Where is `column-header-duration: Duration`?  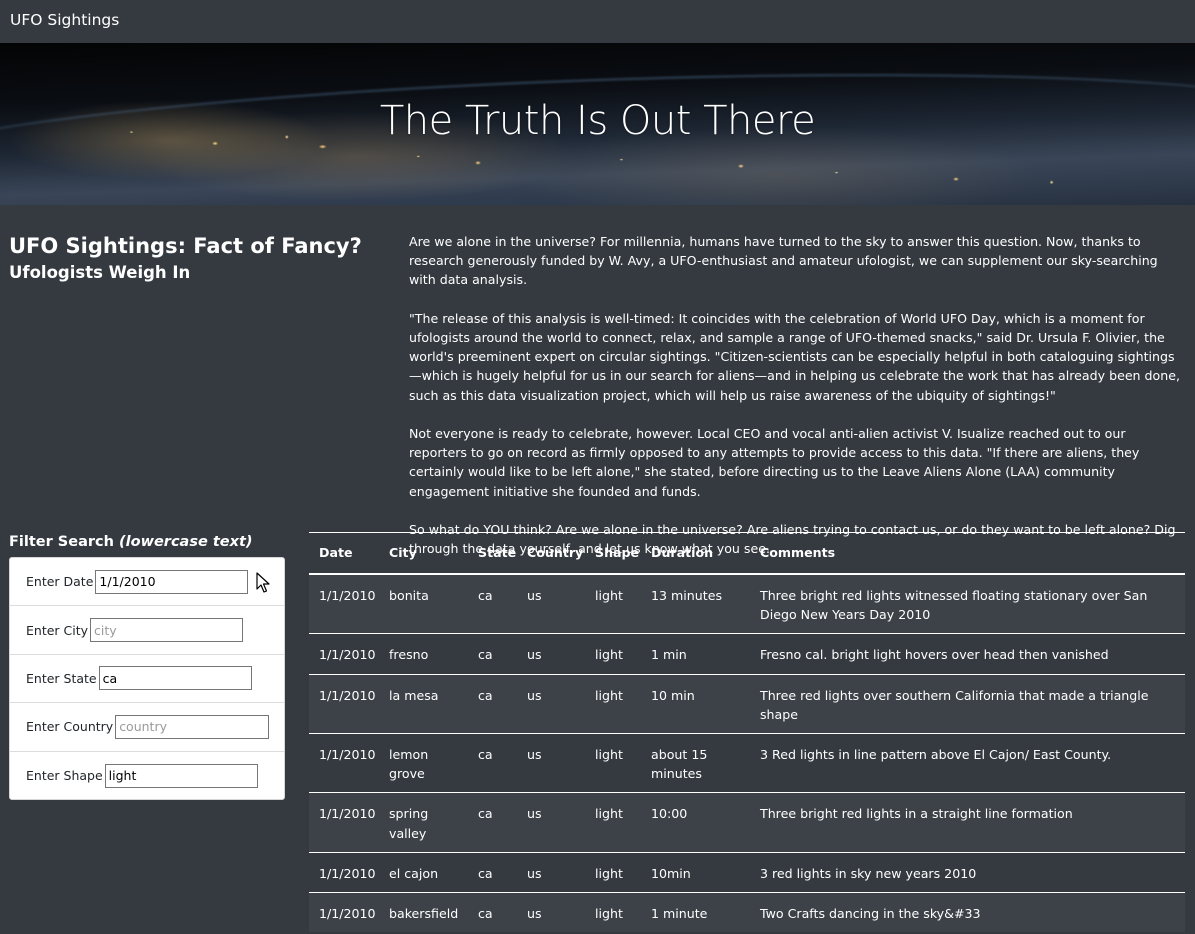
column-header-duration: Duration is located at coordinates (695, 553).